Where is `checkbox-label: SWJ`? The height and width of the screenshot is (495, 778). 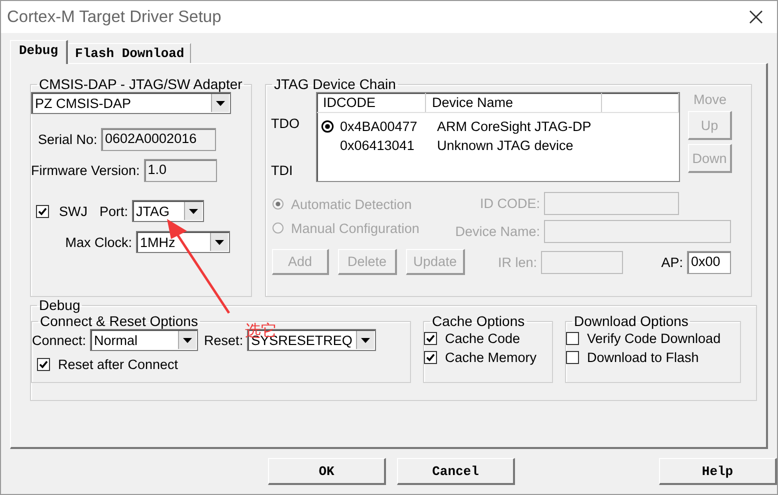 checkbox-label: SWJ is located at coordinates (73, 211).